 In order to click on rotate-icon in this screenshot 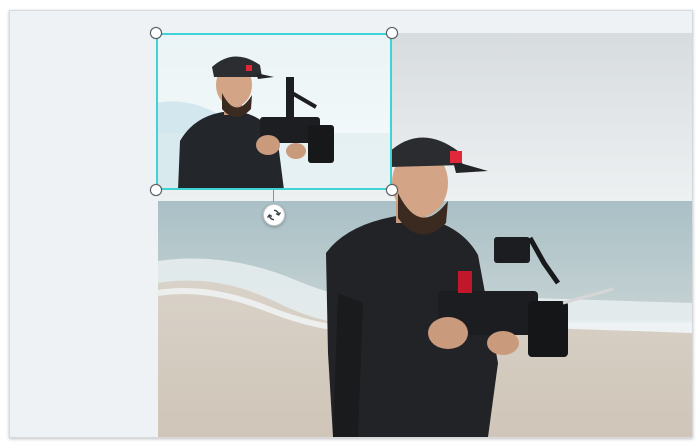, I will do `click(274, 215)`.